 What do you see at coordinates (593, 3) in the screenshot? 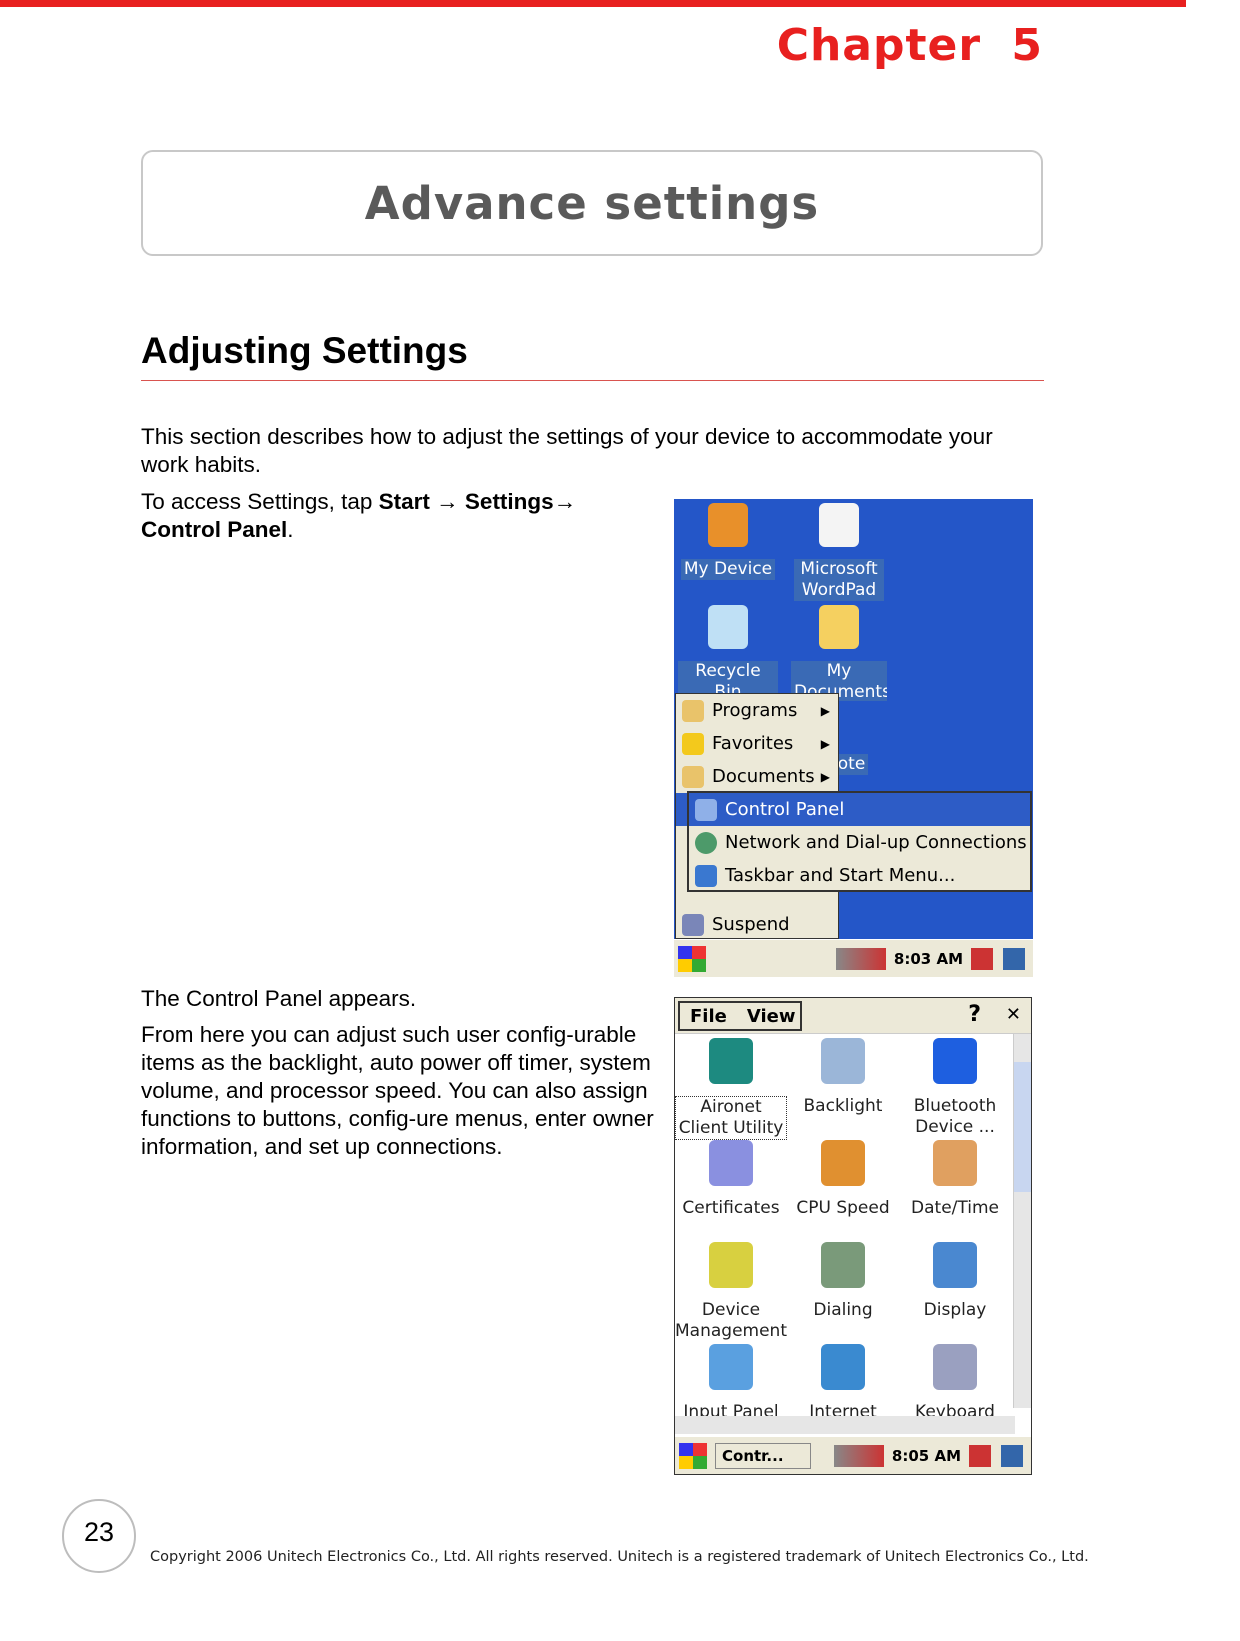
I see `top-red-bar` at bounding box center [593, 3].